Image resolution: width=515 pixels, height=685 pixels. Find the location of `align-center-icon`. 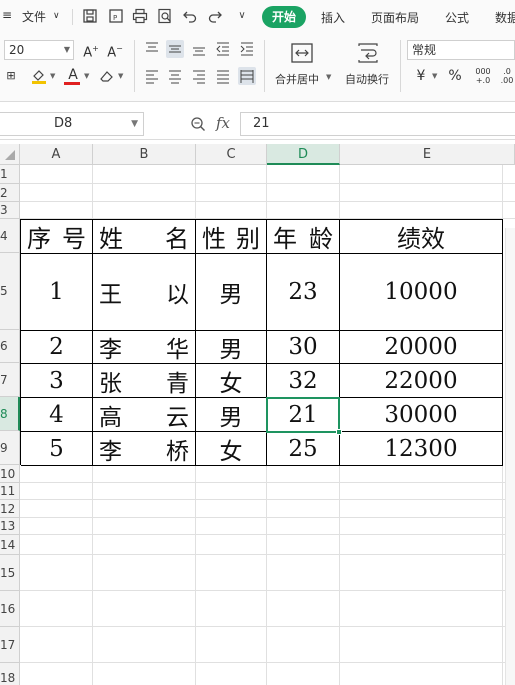

align-center-icon is located at coordinates (175, 76).